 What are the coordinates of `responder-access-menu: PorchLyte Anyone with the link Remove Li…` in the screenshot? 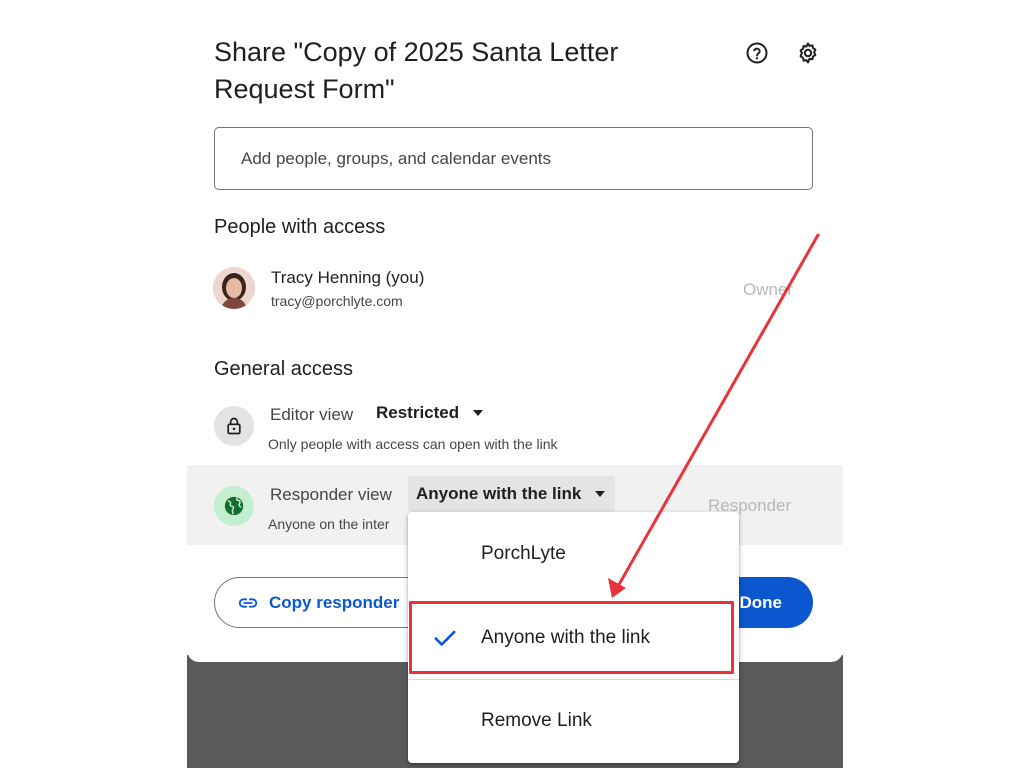 It's located at (573, 637).